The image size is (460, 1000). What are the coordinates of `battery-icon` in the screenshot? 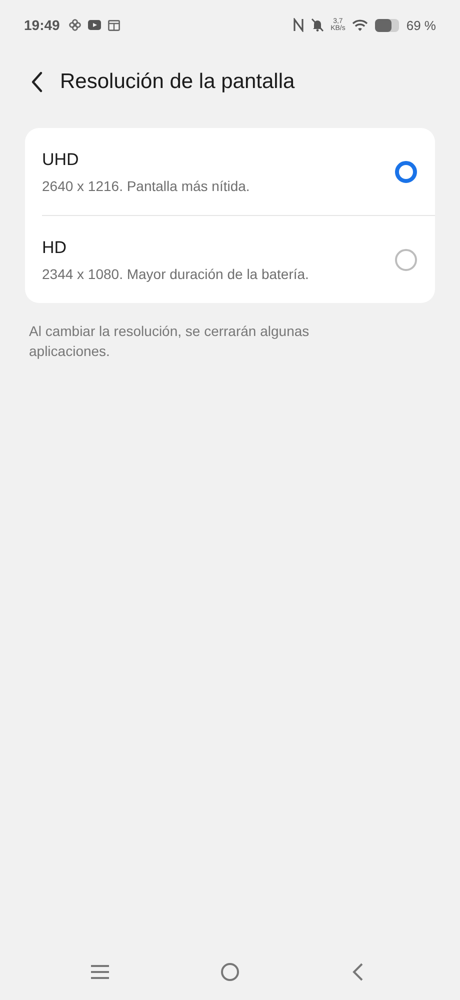 It's located at (387, 25).